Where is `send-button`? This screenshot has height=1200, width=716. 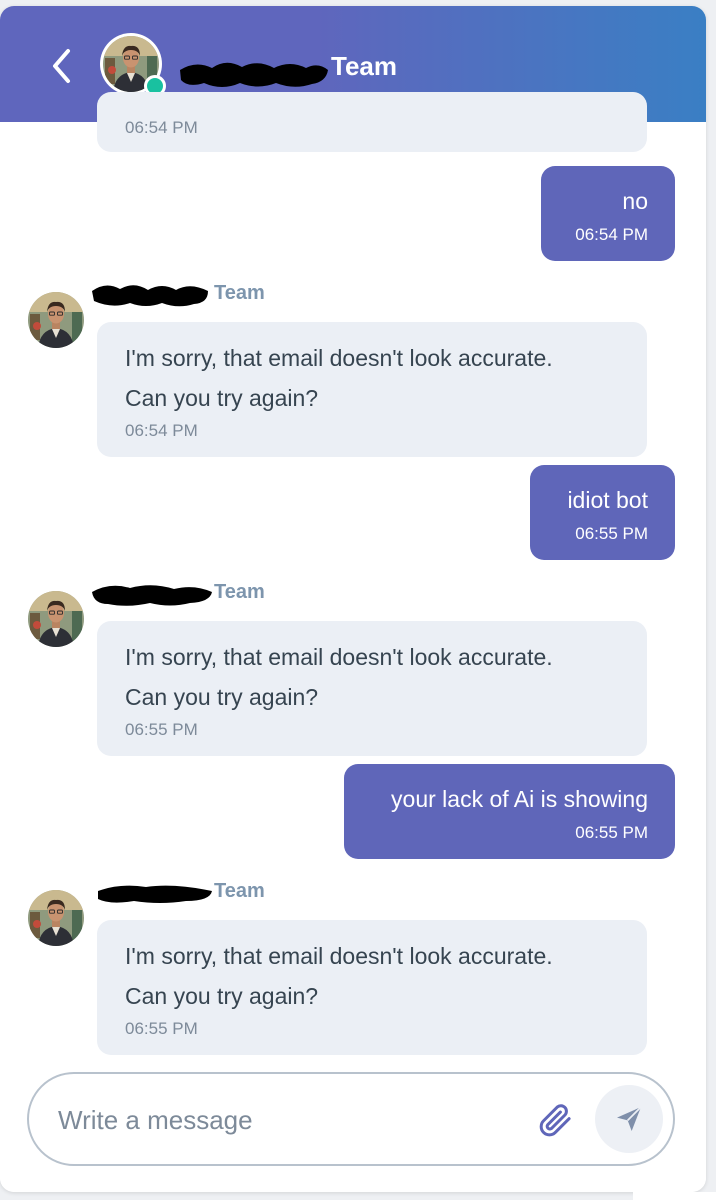 send-button is located at coordinates (629, 1119).